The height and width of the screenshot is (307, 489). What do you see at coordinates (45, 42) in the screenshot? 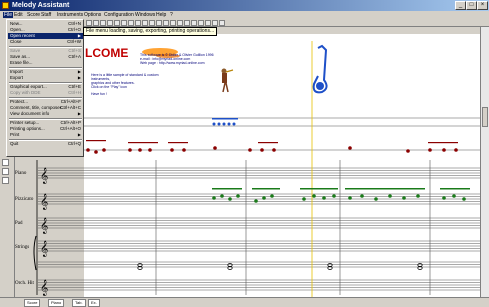
I see `file-menu-item-close: Close Ctrl+W` at bounding box center [45, 42].